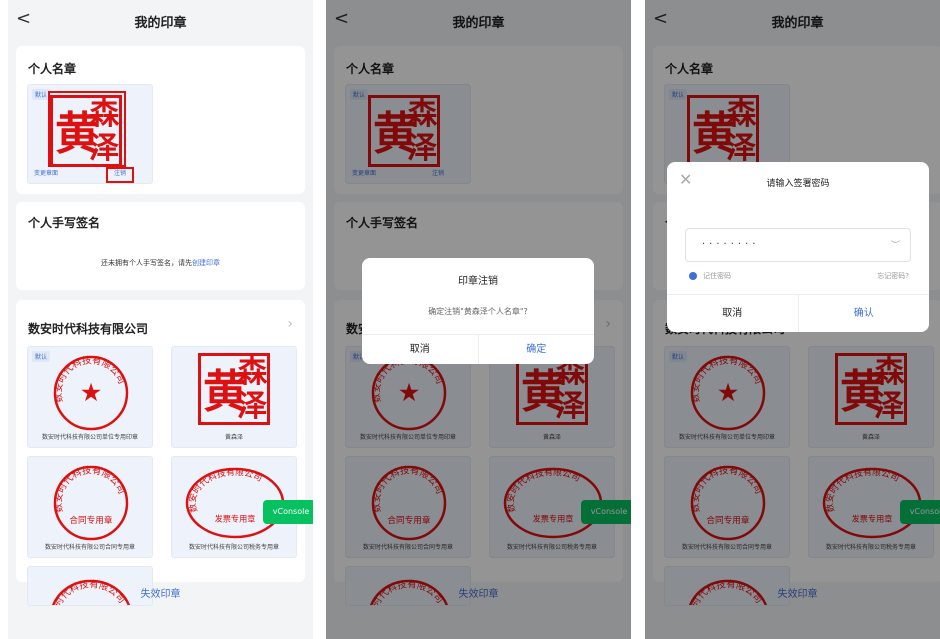 The width and height of the screenshot is (940, 639). Describe the element at coordinates (52, 69) in the screenshot. I see `section-title: 个人名章` at that location.